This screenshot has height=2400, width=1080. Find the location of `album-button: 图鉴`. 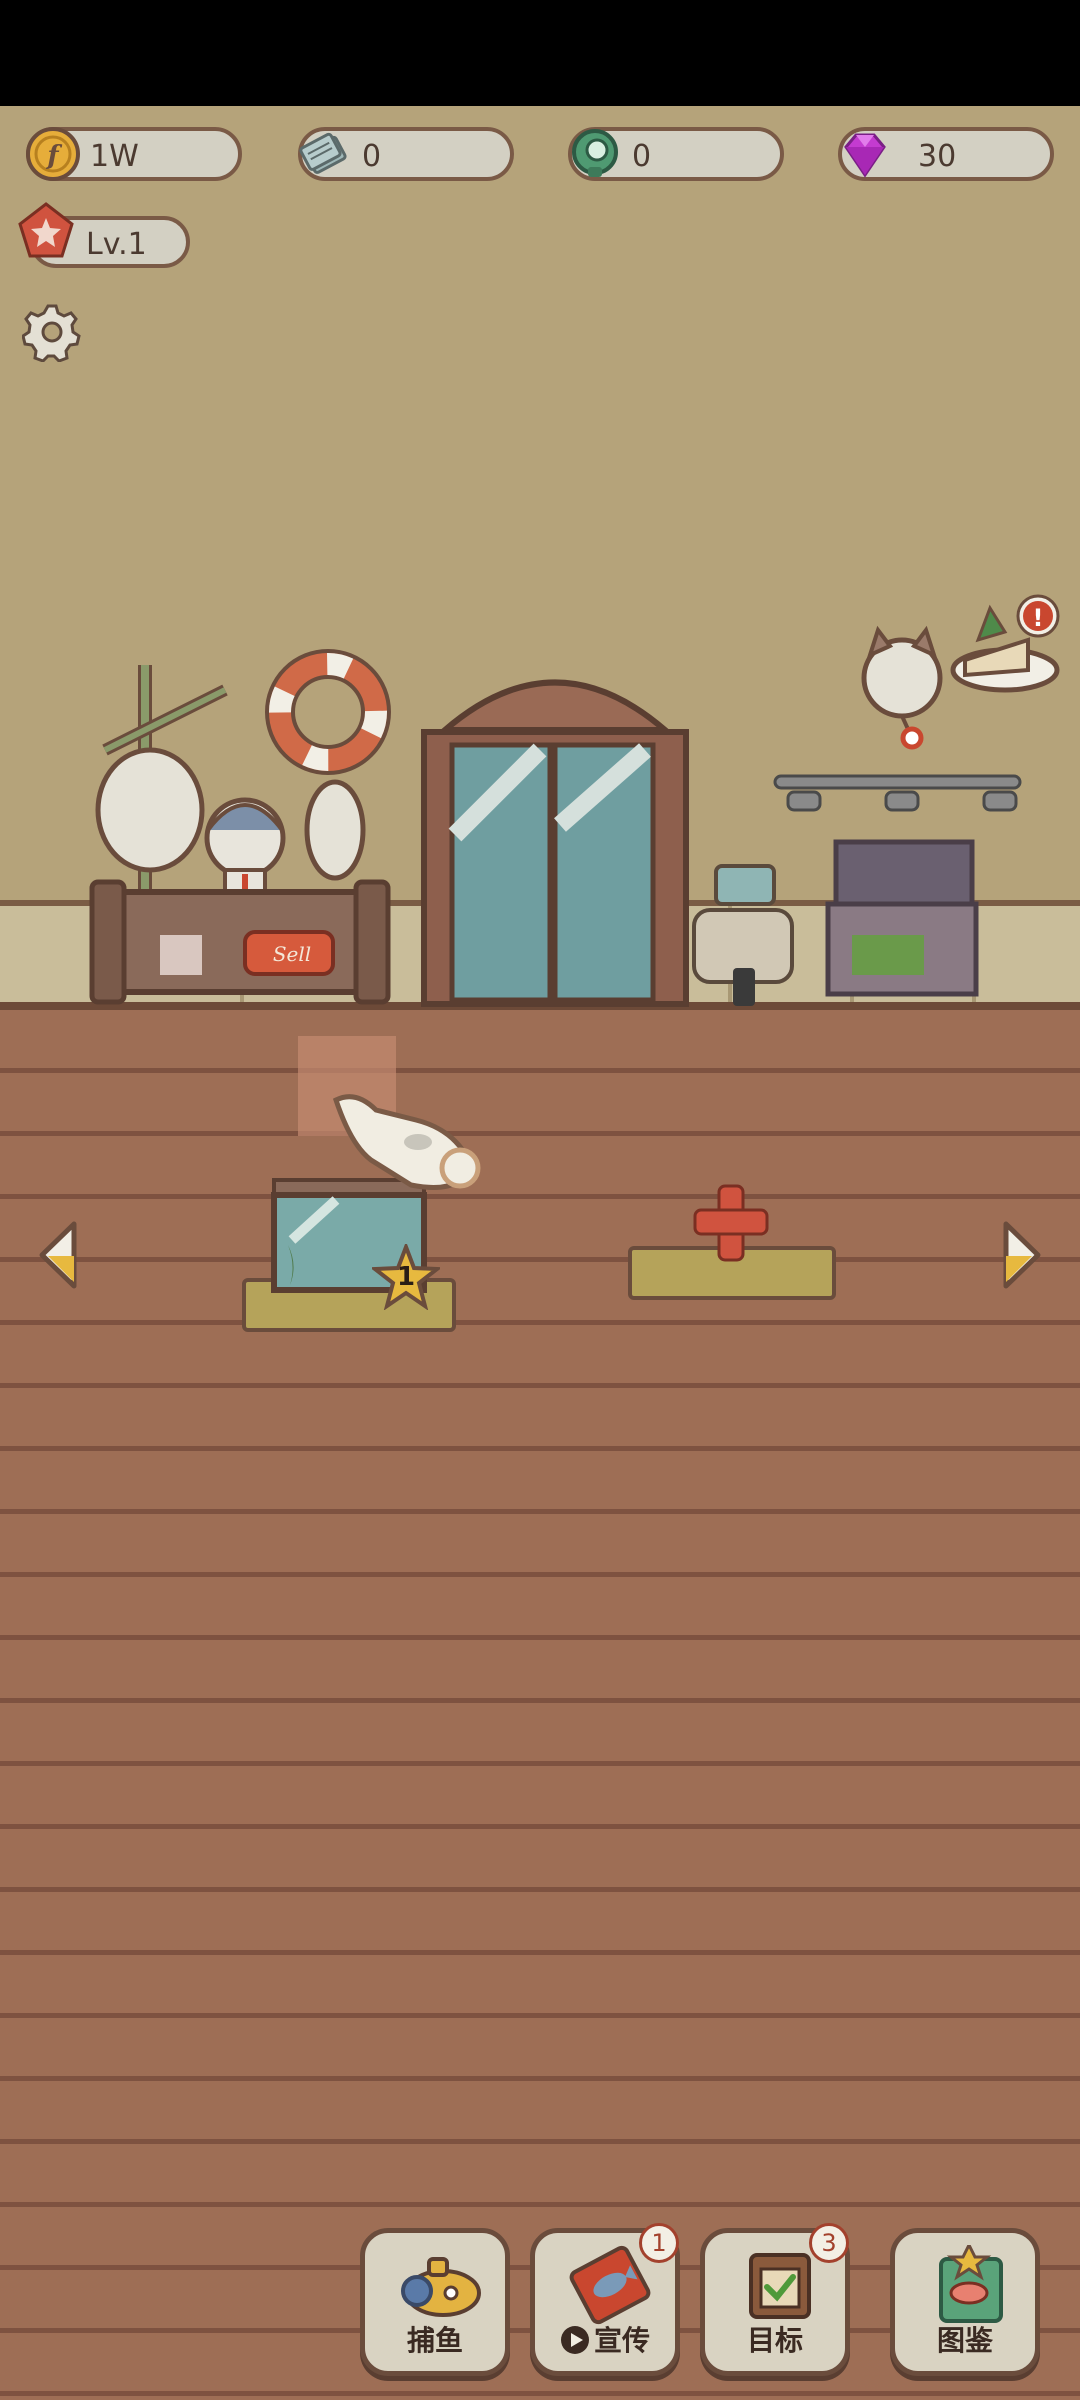

album-button: 图鉴 is located at coordinates (965, 2302).